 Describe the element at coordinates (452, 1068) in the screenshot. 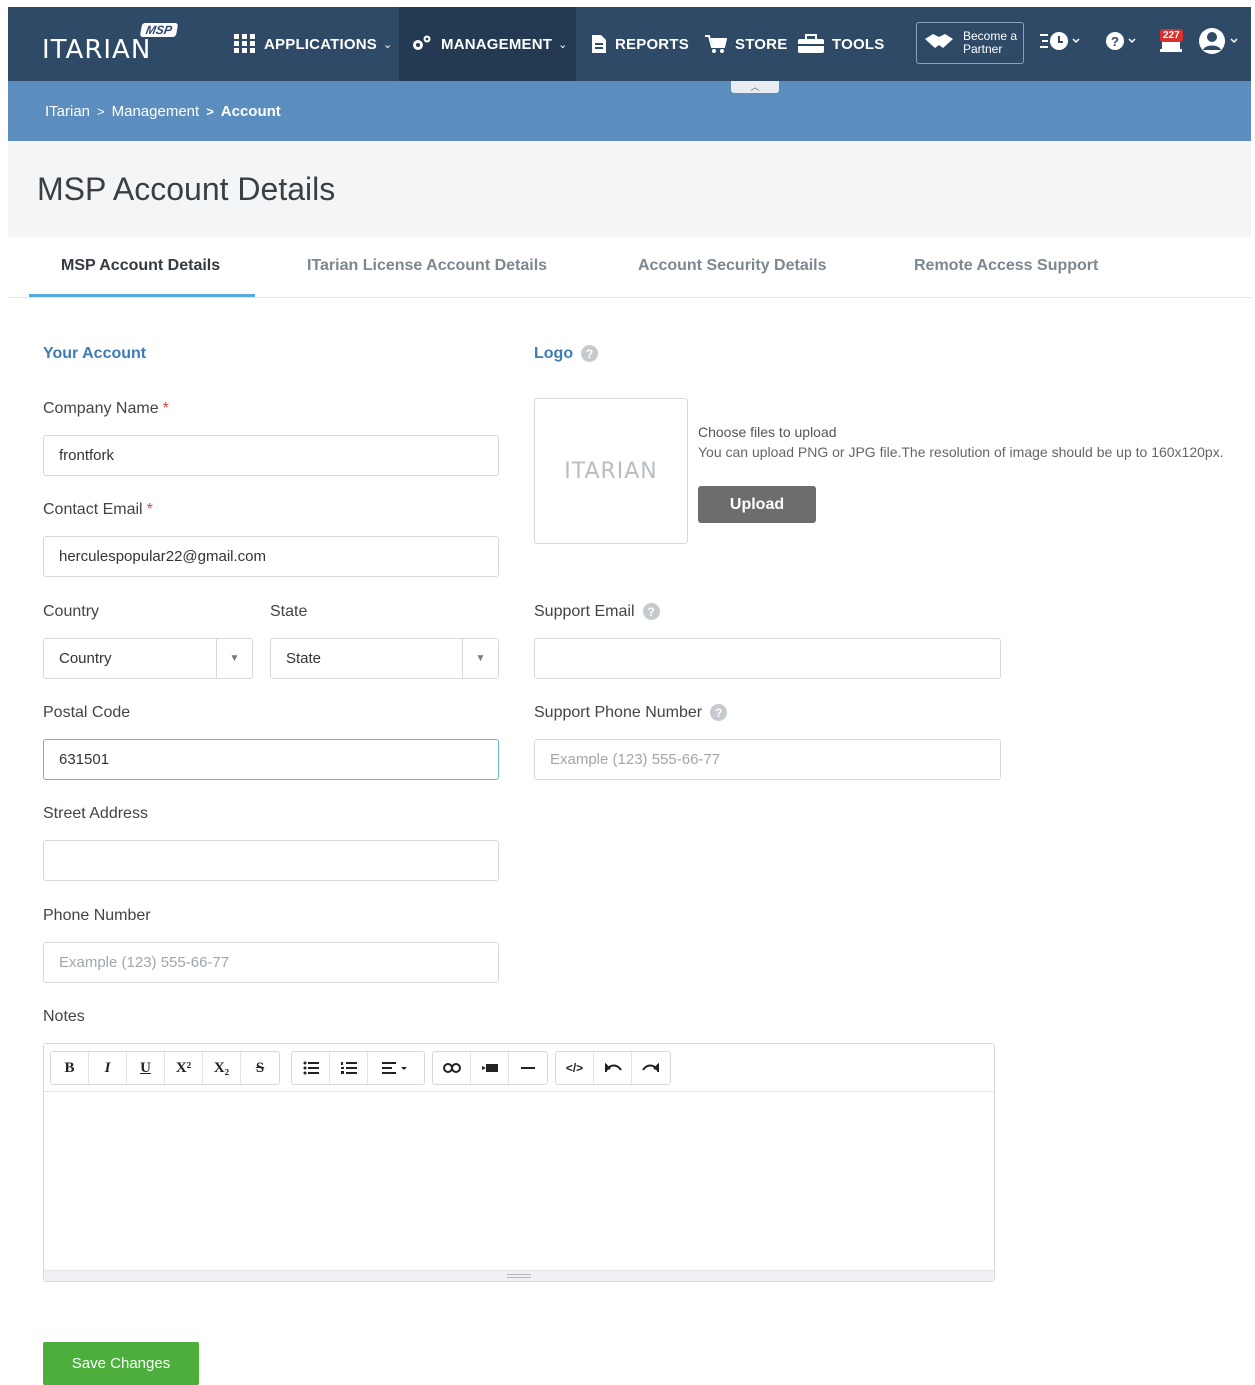

I see `link-icon` at that location.